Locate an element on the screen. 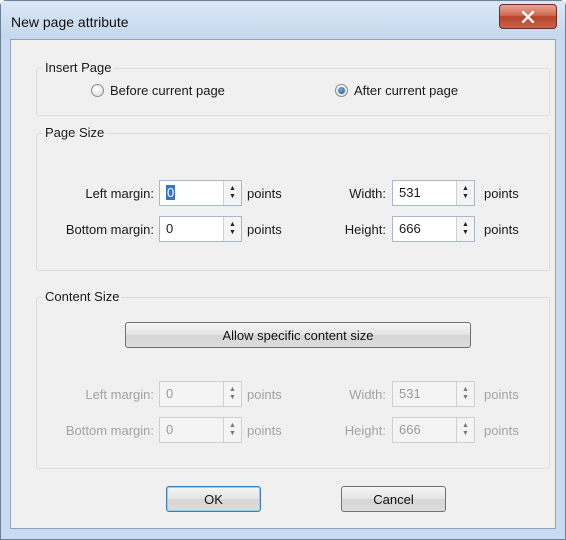 The height and width of the screenshot is (540, 566). content-left-margin-input: 0 is located at coordinates (191, 394).